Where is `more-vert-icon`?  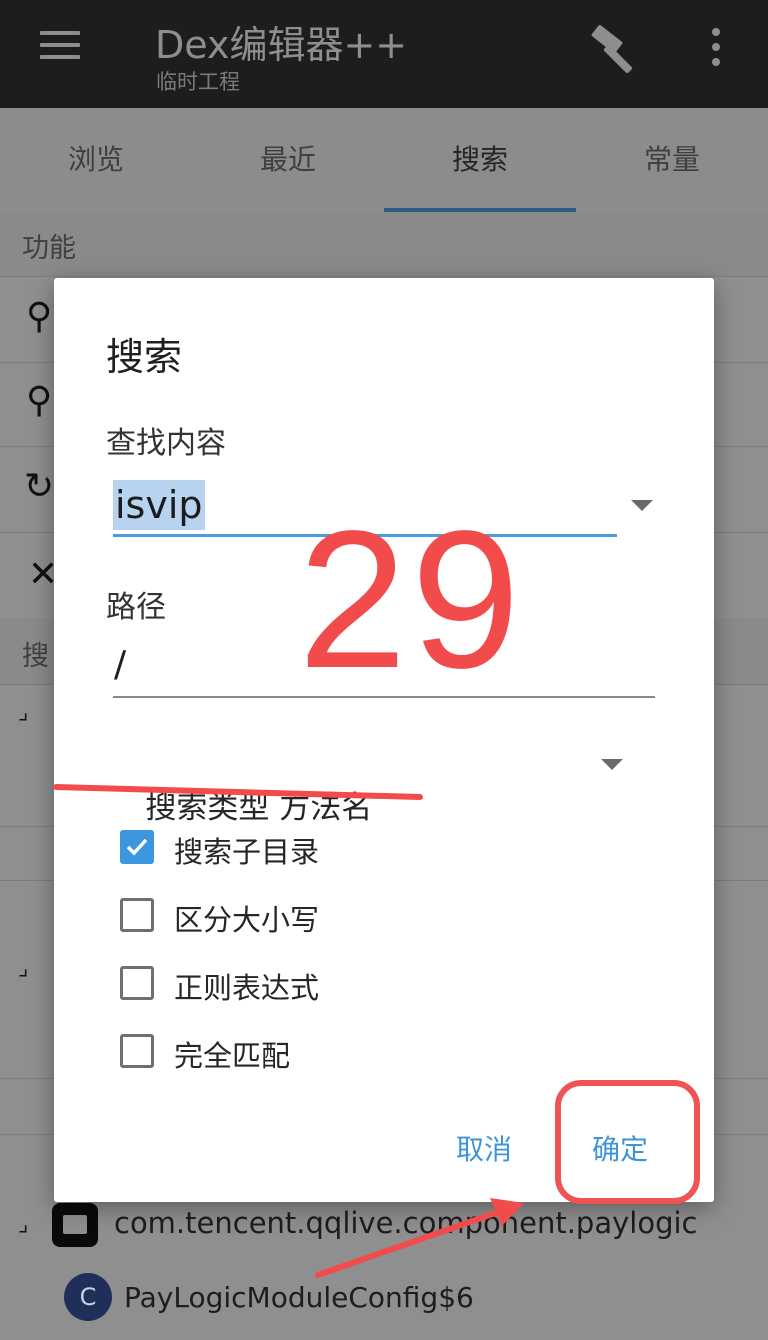
more-vert-icon is located at coordinates (716, 50).